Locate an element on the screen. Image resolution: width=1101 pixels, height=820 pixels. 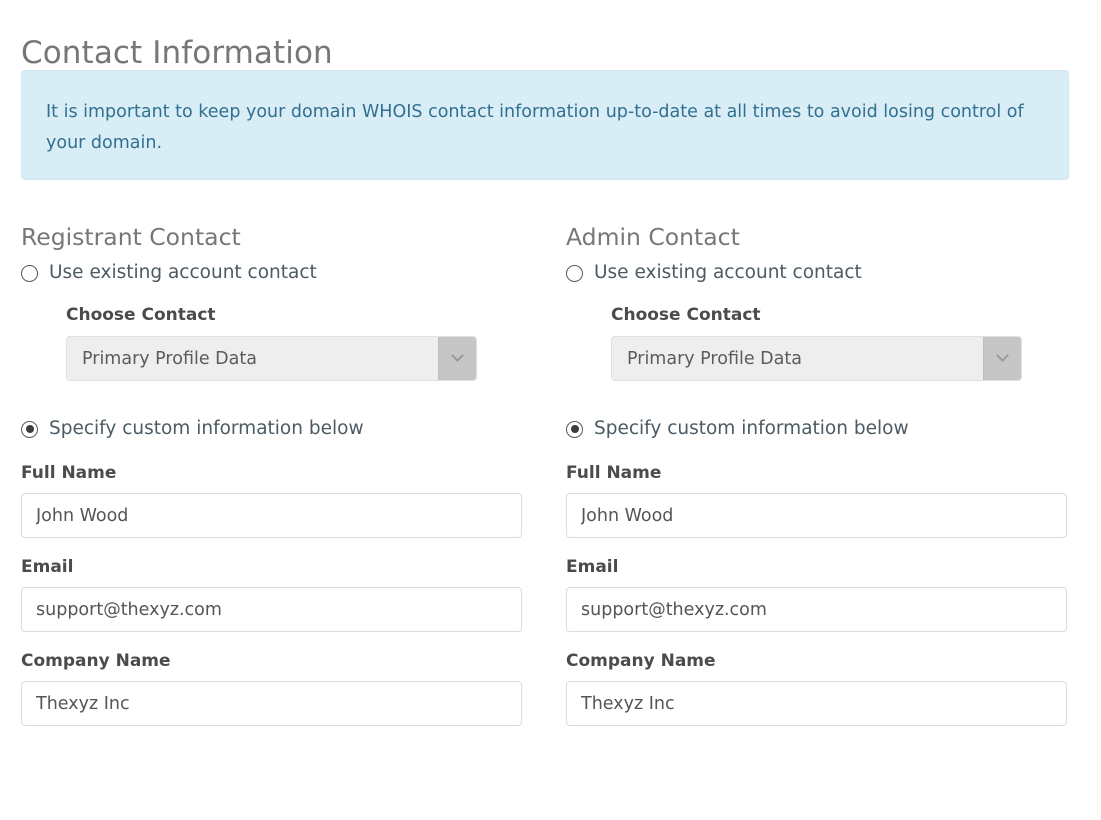
admin-contact-heading: Admin Contact is located at coordinates (653, 237).